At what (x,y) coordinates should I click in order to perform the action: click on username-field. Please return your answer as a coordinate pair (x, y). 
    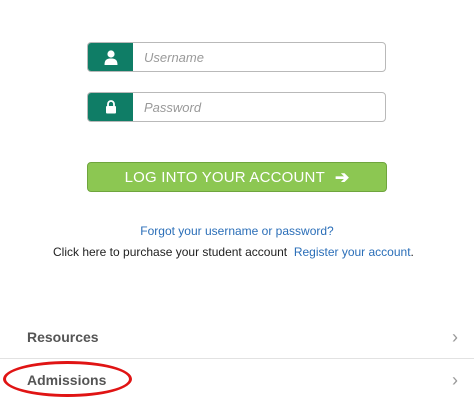
    Looking at the image, I should click on (236, 57).